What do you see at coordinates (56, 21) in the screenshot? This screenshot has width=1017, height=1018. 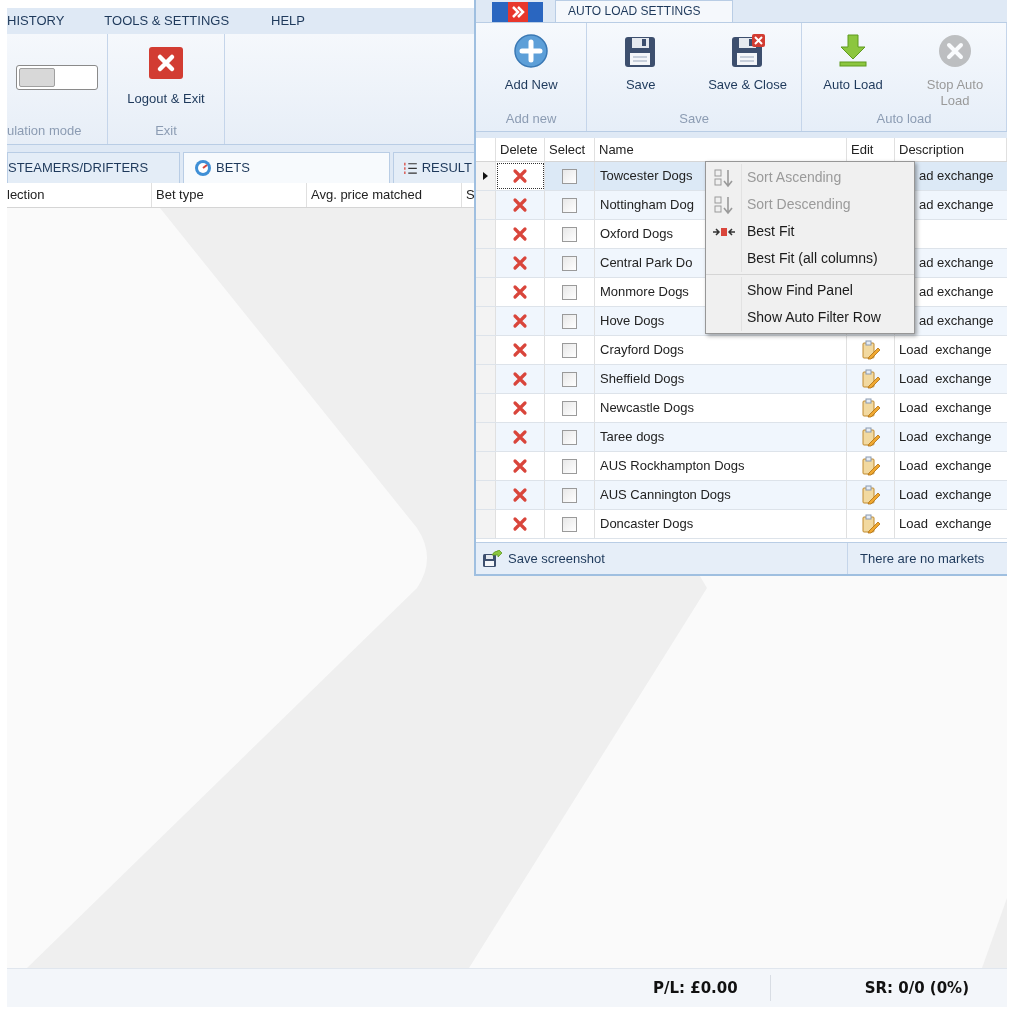 I see `menu-item: HISTORY` at bounding box center [56, 21].